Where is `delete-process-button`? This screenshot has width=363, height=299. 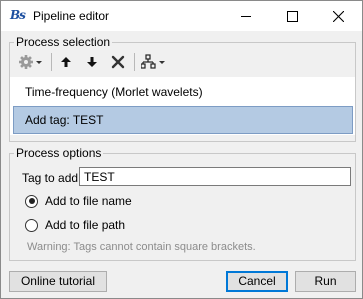
delete-process-button is located at coordinates (118, 62).